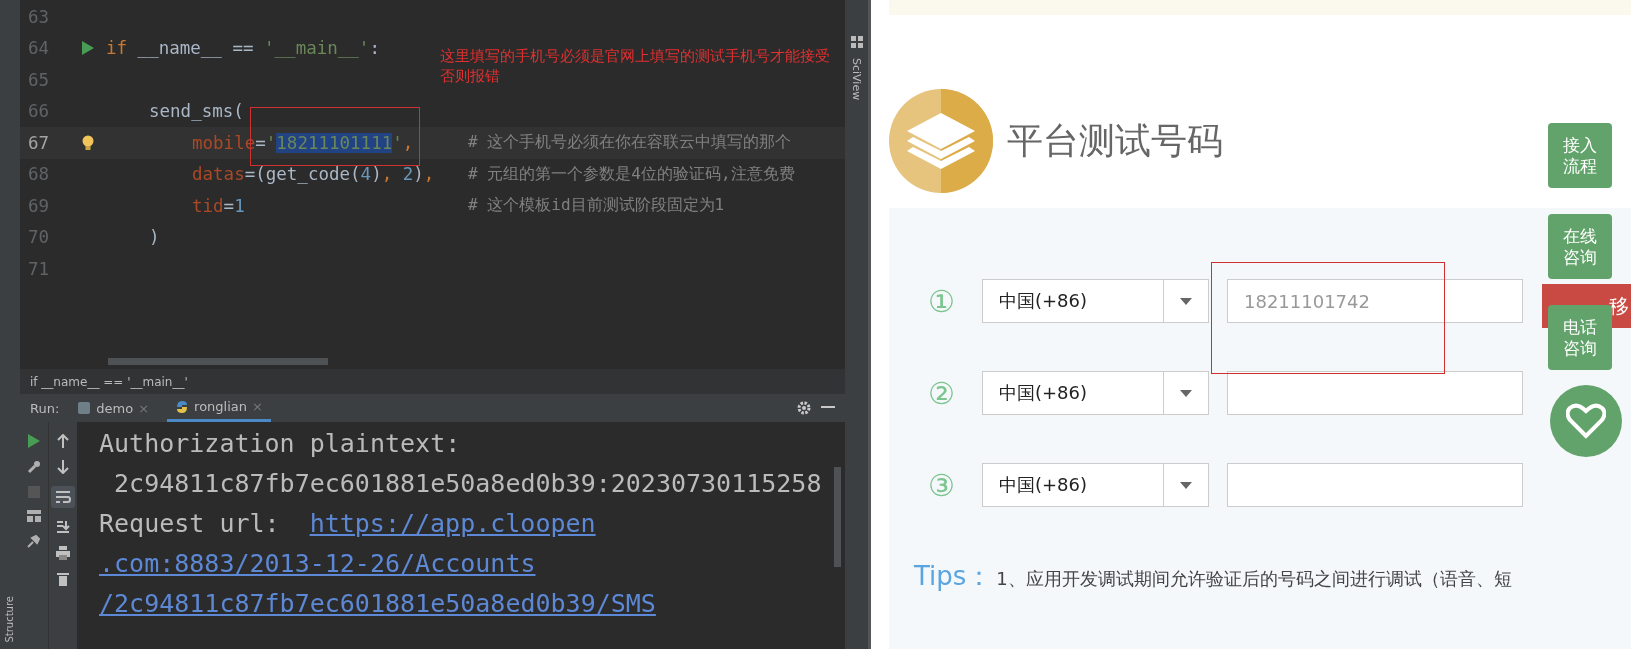 This screenshot has width=1631, height=649. Describe the element at coordinates (1254, 579) in the screenshot. I see `tips-text: 1、应用开发调试期间允许验证后的号码之间进行调试（语音、短` at that location.